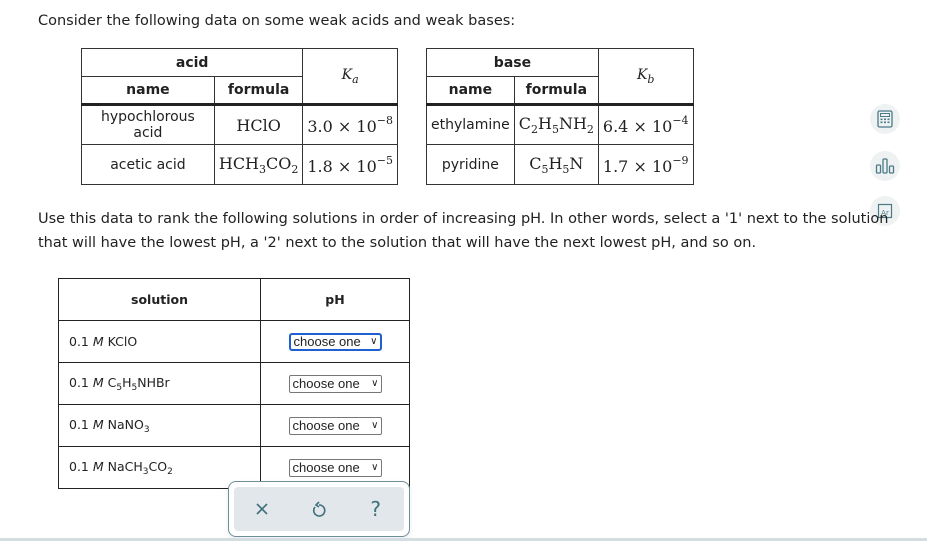  I want to click on acid-formula-header: formula, so click(258, 91).